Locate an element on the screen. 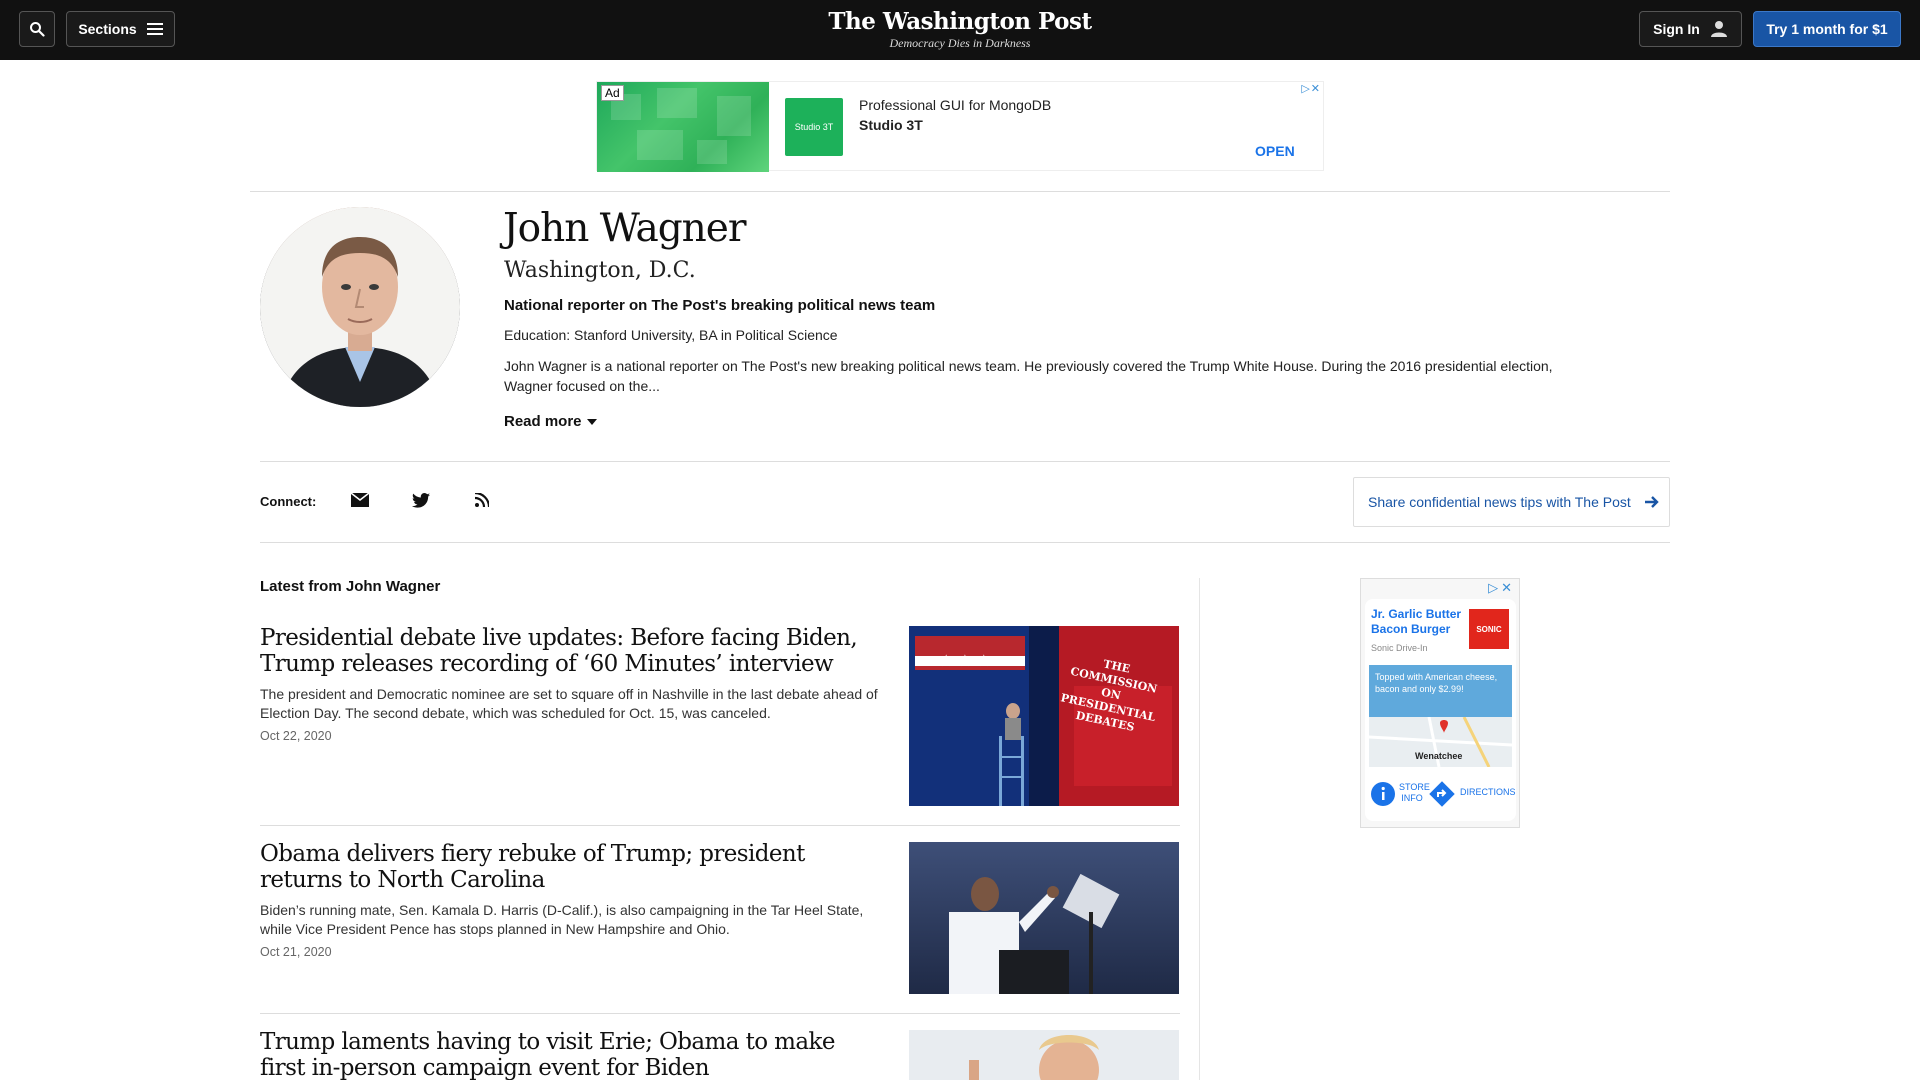  directions-icon is located at coordinates (1442, 794).